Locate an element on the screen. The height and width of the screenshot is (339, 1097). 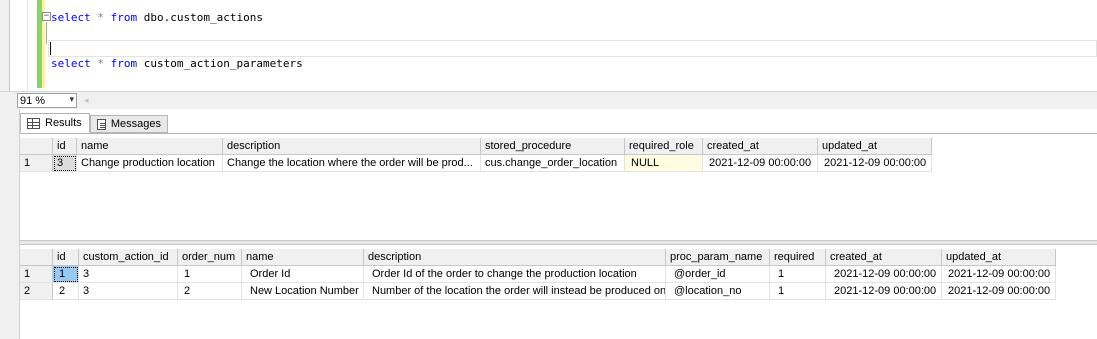
messages-icon is located at coordinates (101, 124).